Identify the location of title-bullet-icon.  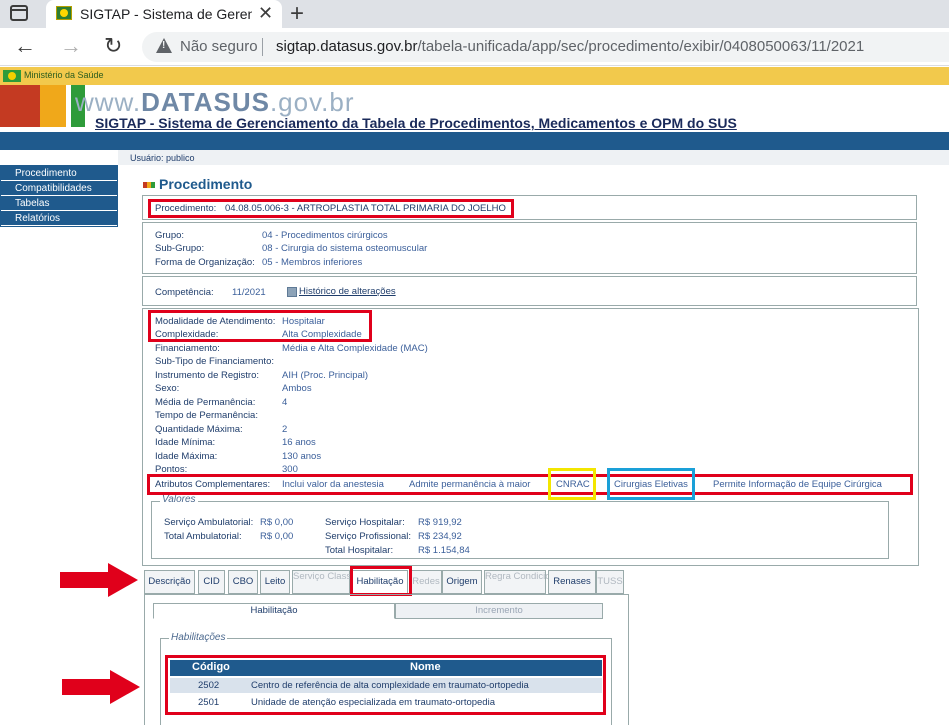
(149, 185).